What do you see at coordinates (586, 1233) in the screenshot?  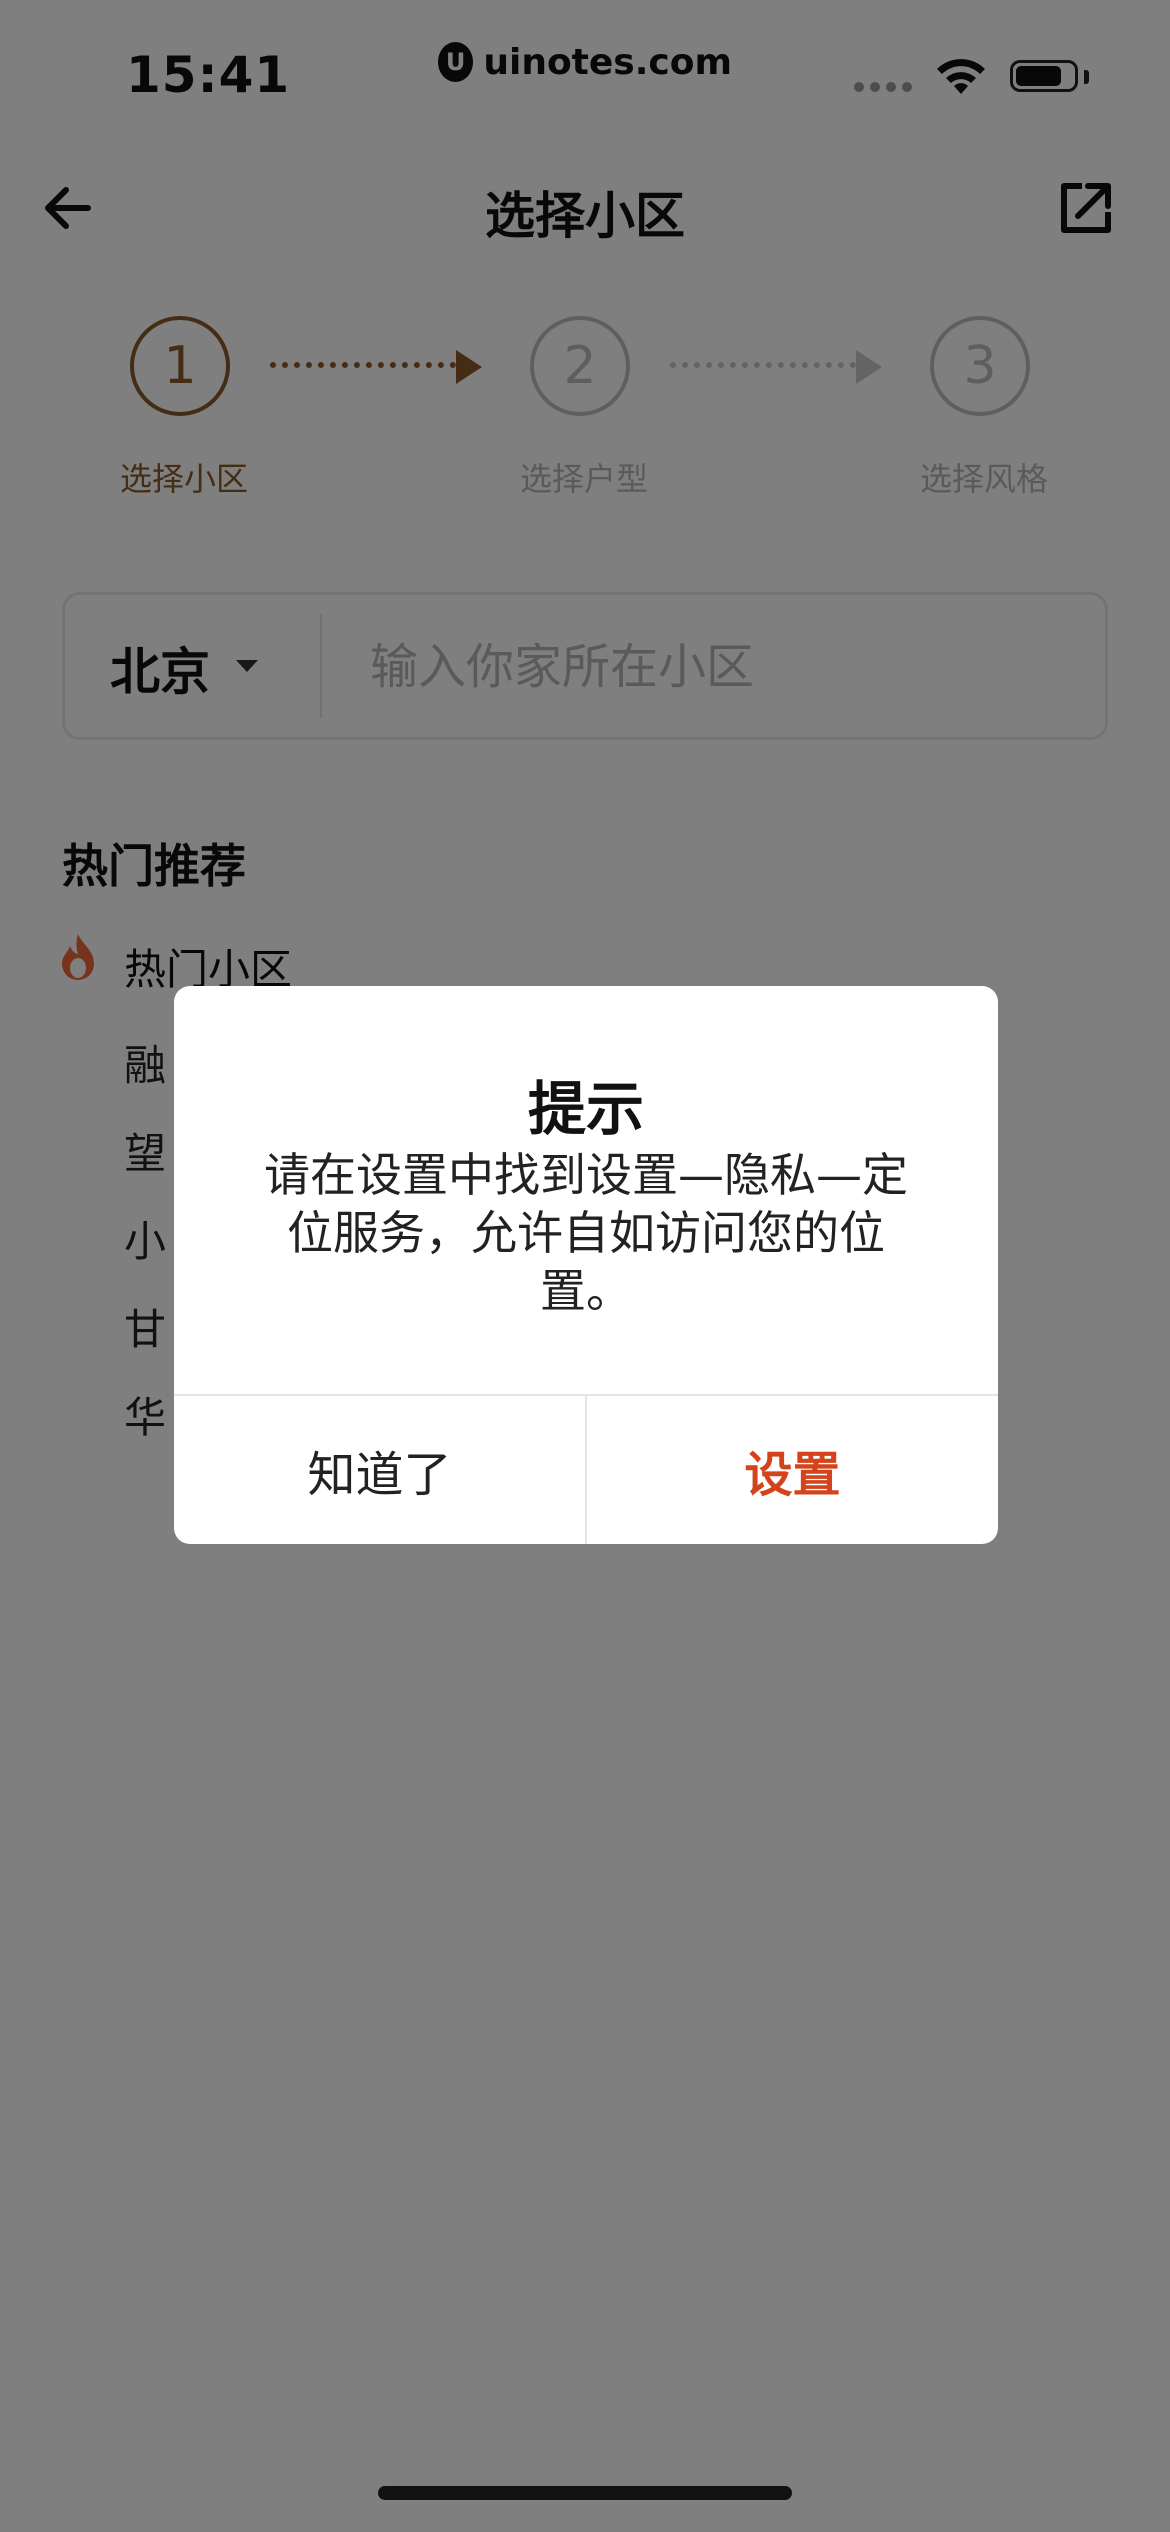 I see `dialog-message: 请在设置中找到设置—隐私—定位服务，允许自如访问您的位置。` at bounding box center [586, 1233].